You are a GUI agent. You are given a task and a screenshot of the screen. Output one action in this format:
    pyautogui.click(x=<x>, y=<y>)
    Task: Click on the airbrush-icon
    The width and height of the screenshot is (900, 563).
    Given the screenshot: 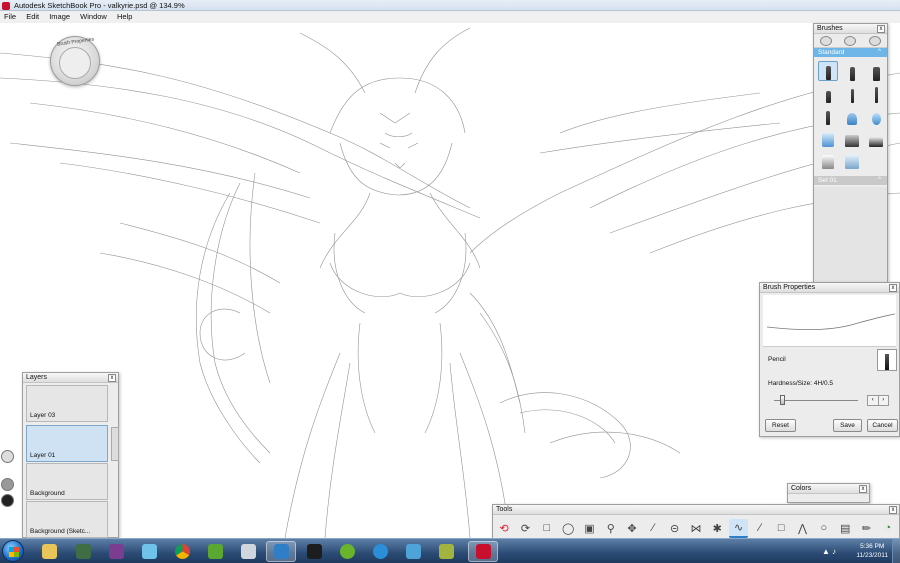 What is the action you would take?
    pyautogui.click(x=852, y=115)
    